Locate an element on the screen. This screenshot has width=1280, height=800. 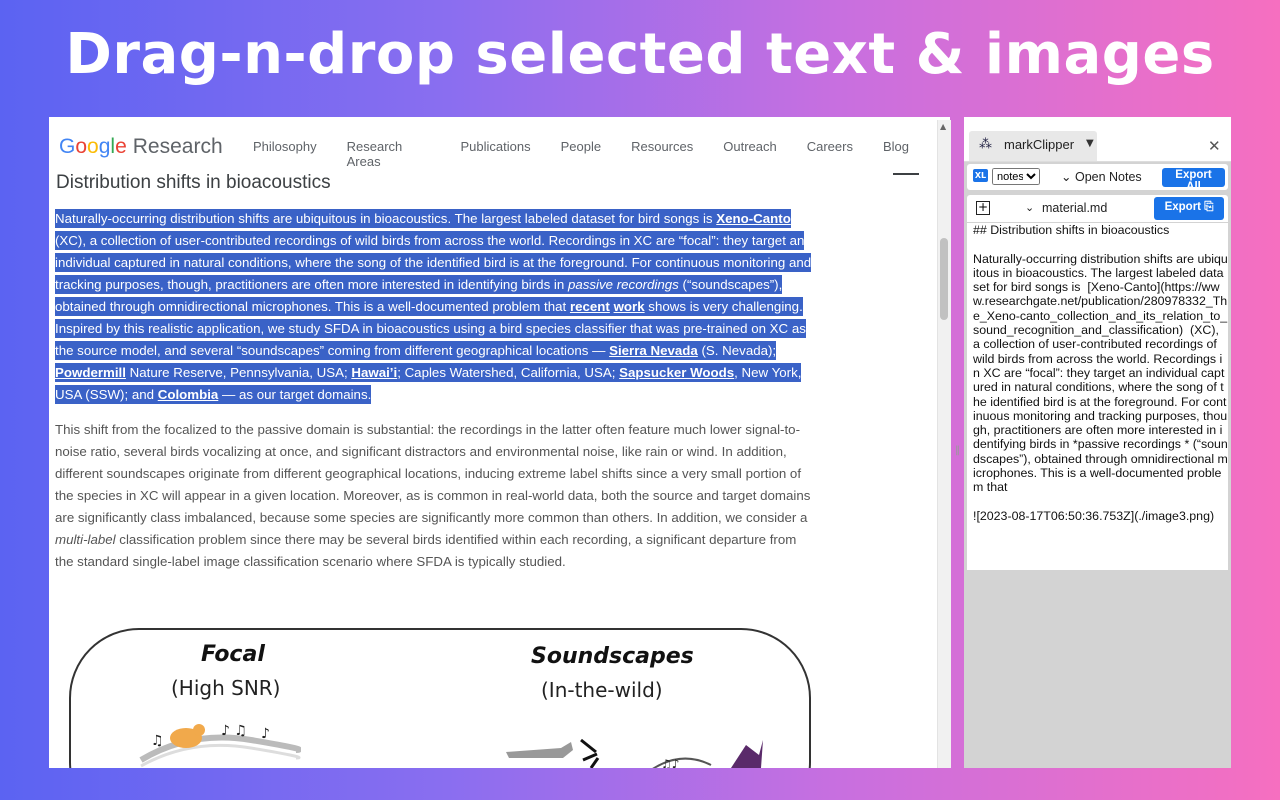
link-sierra-nevada: Sierra Nevada is located at coordinates (653, 350).